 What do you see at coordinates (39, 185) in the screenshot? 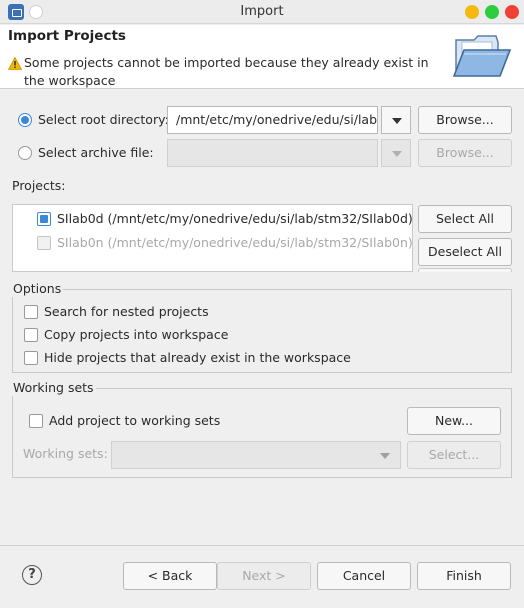
I see `projects-label: Projects:` at bounding box center [39, 185].